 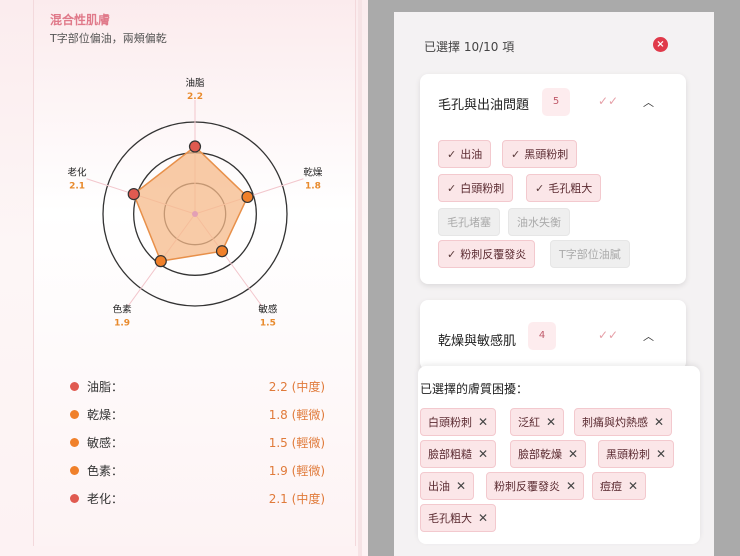 What do you see at coordinates (611, 486) in the screenshot?
I see `tag-label: 痘痘` at bounding box center [611, 486].